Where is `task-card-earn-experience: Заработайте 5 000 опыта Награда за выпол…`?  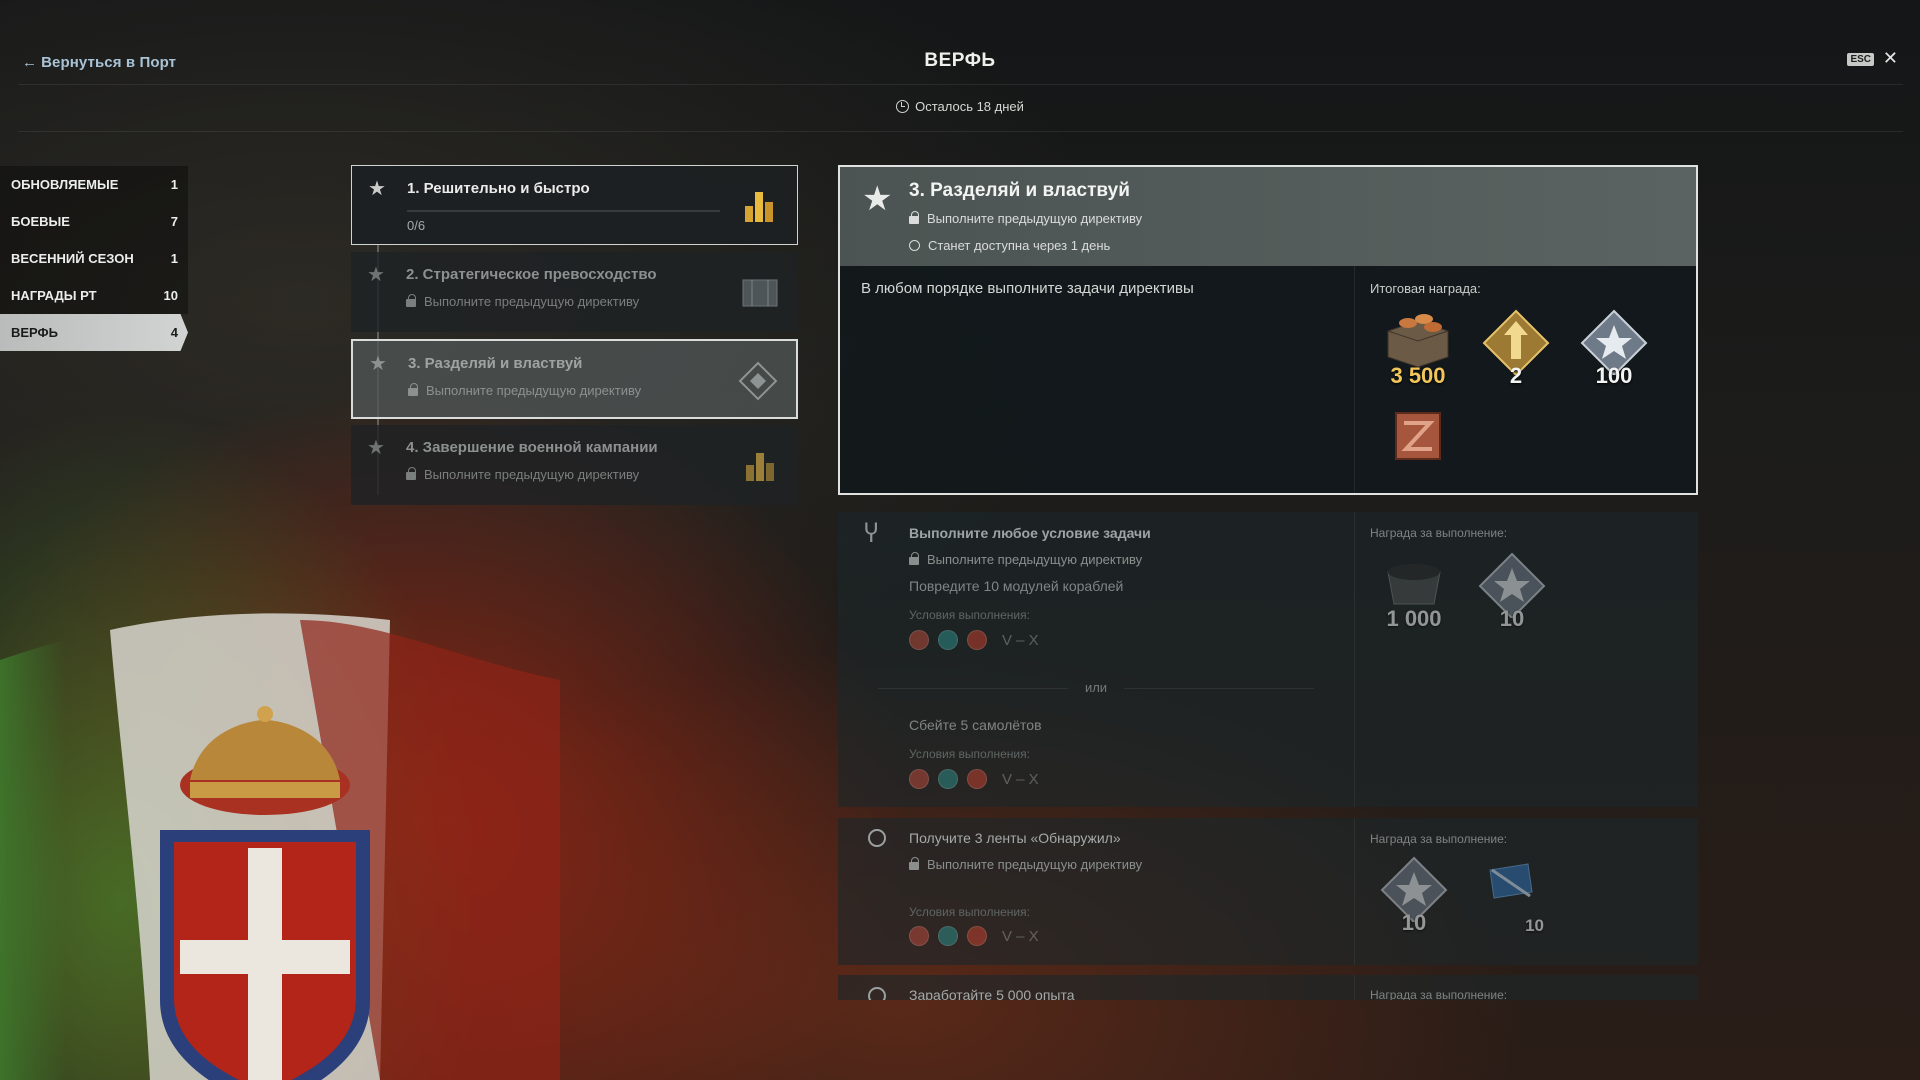 task-card-earn-experience: Заработайте 5 000 опыта Награда за выпол… is located at coordinates (1268, 987).